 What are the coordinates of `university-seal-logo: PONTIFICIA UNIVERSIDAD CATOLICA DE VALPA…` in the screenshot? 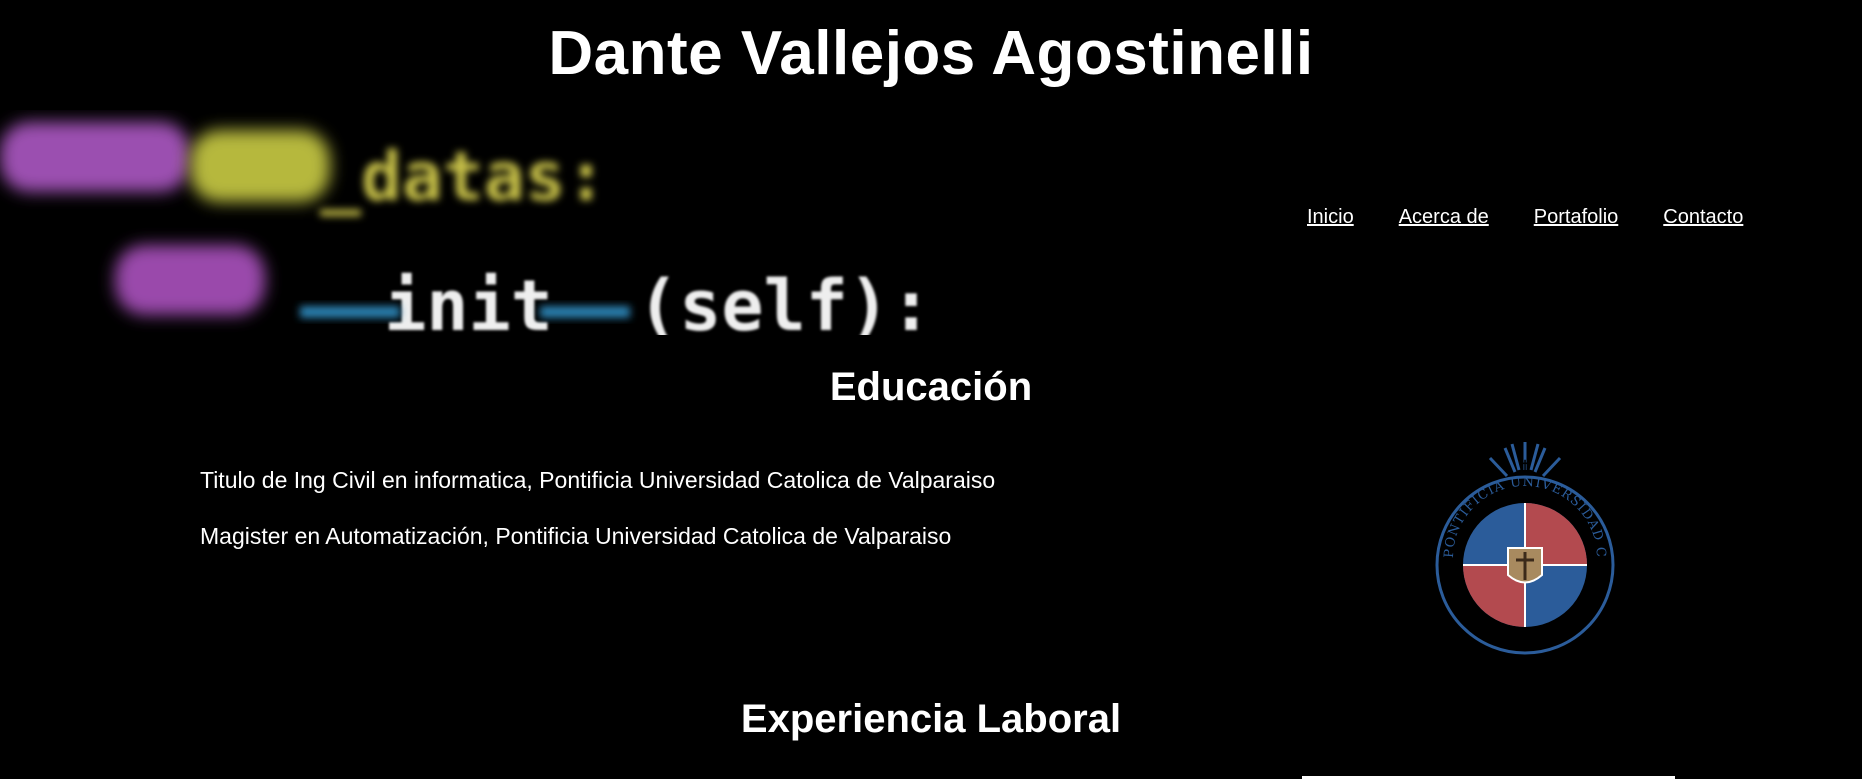 It's located at (1522, 547).